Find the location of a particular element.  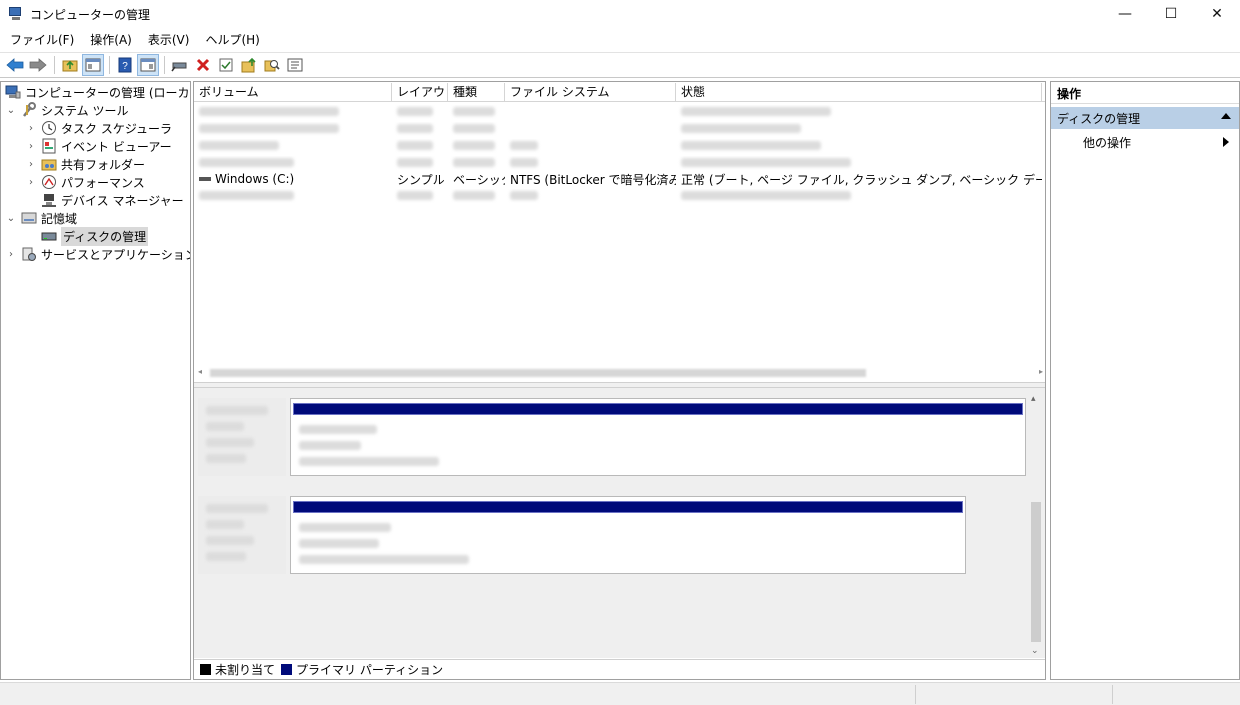

menu-help: ヘルプ(H) is located at coordinates (232, 40).